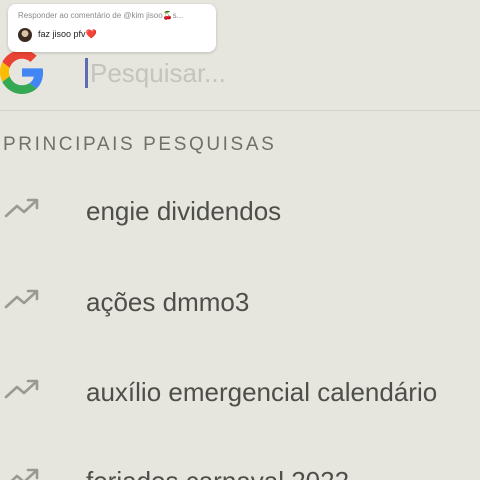 This screenshot has width=480, height=480. I want to click on suggestion-item: ações dmmo3, so click(240, 317).